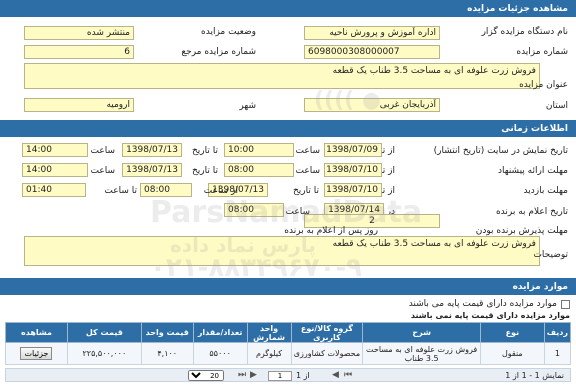 This screenshot has height=388, width=576. Describe the element at coordinates (79, 105) in the screenshot. I see `city-field: ارومیه` at that location.